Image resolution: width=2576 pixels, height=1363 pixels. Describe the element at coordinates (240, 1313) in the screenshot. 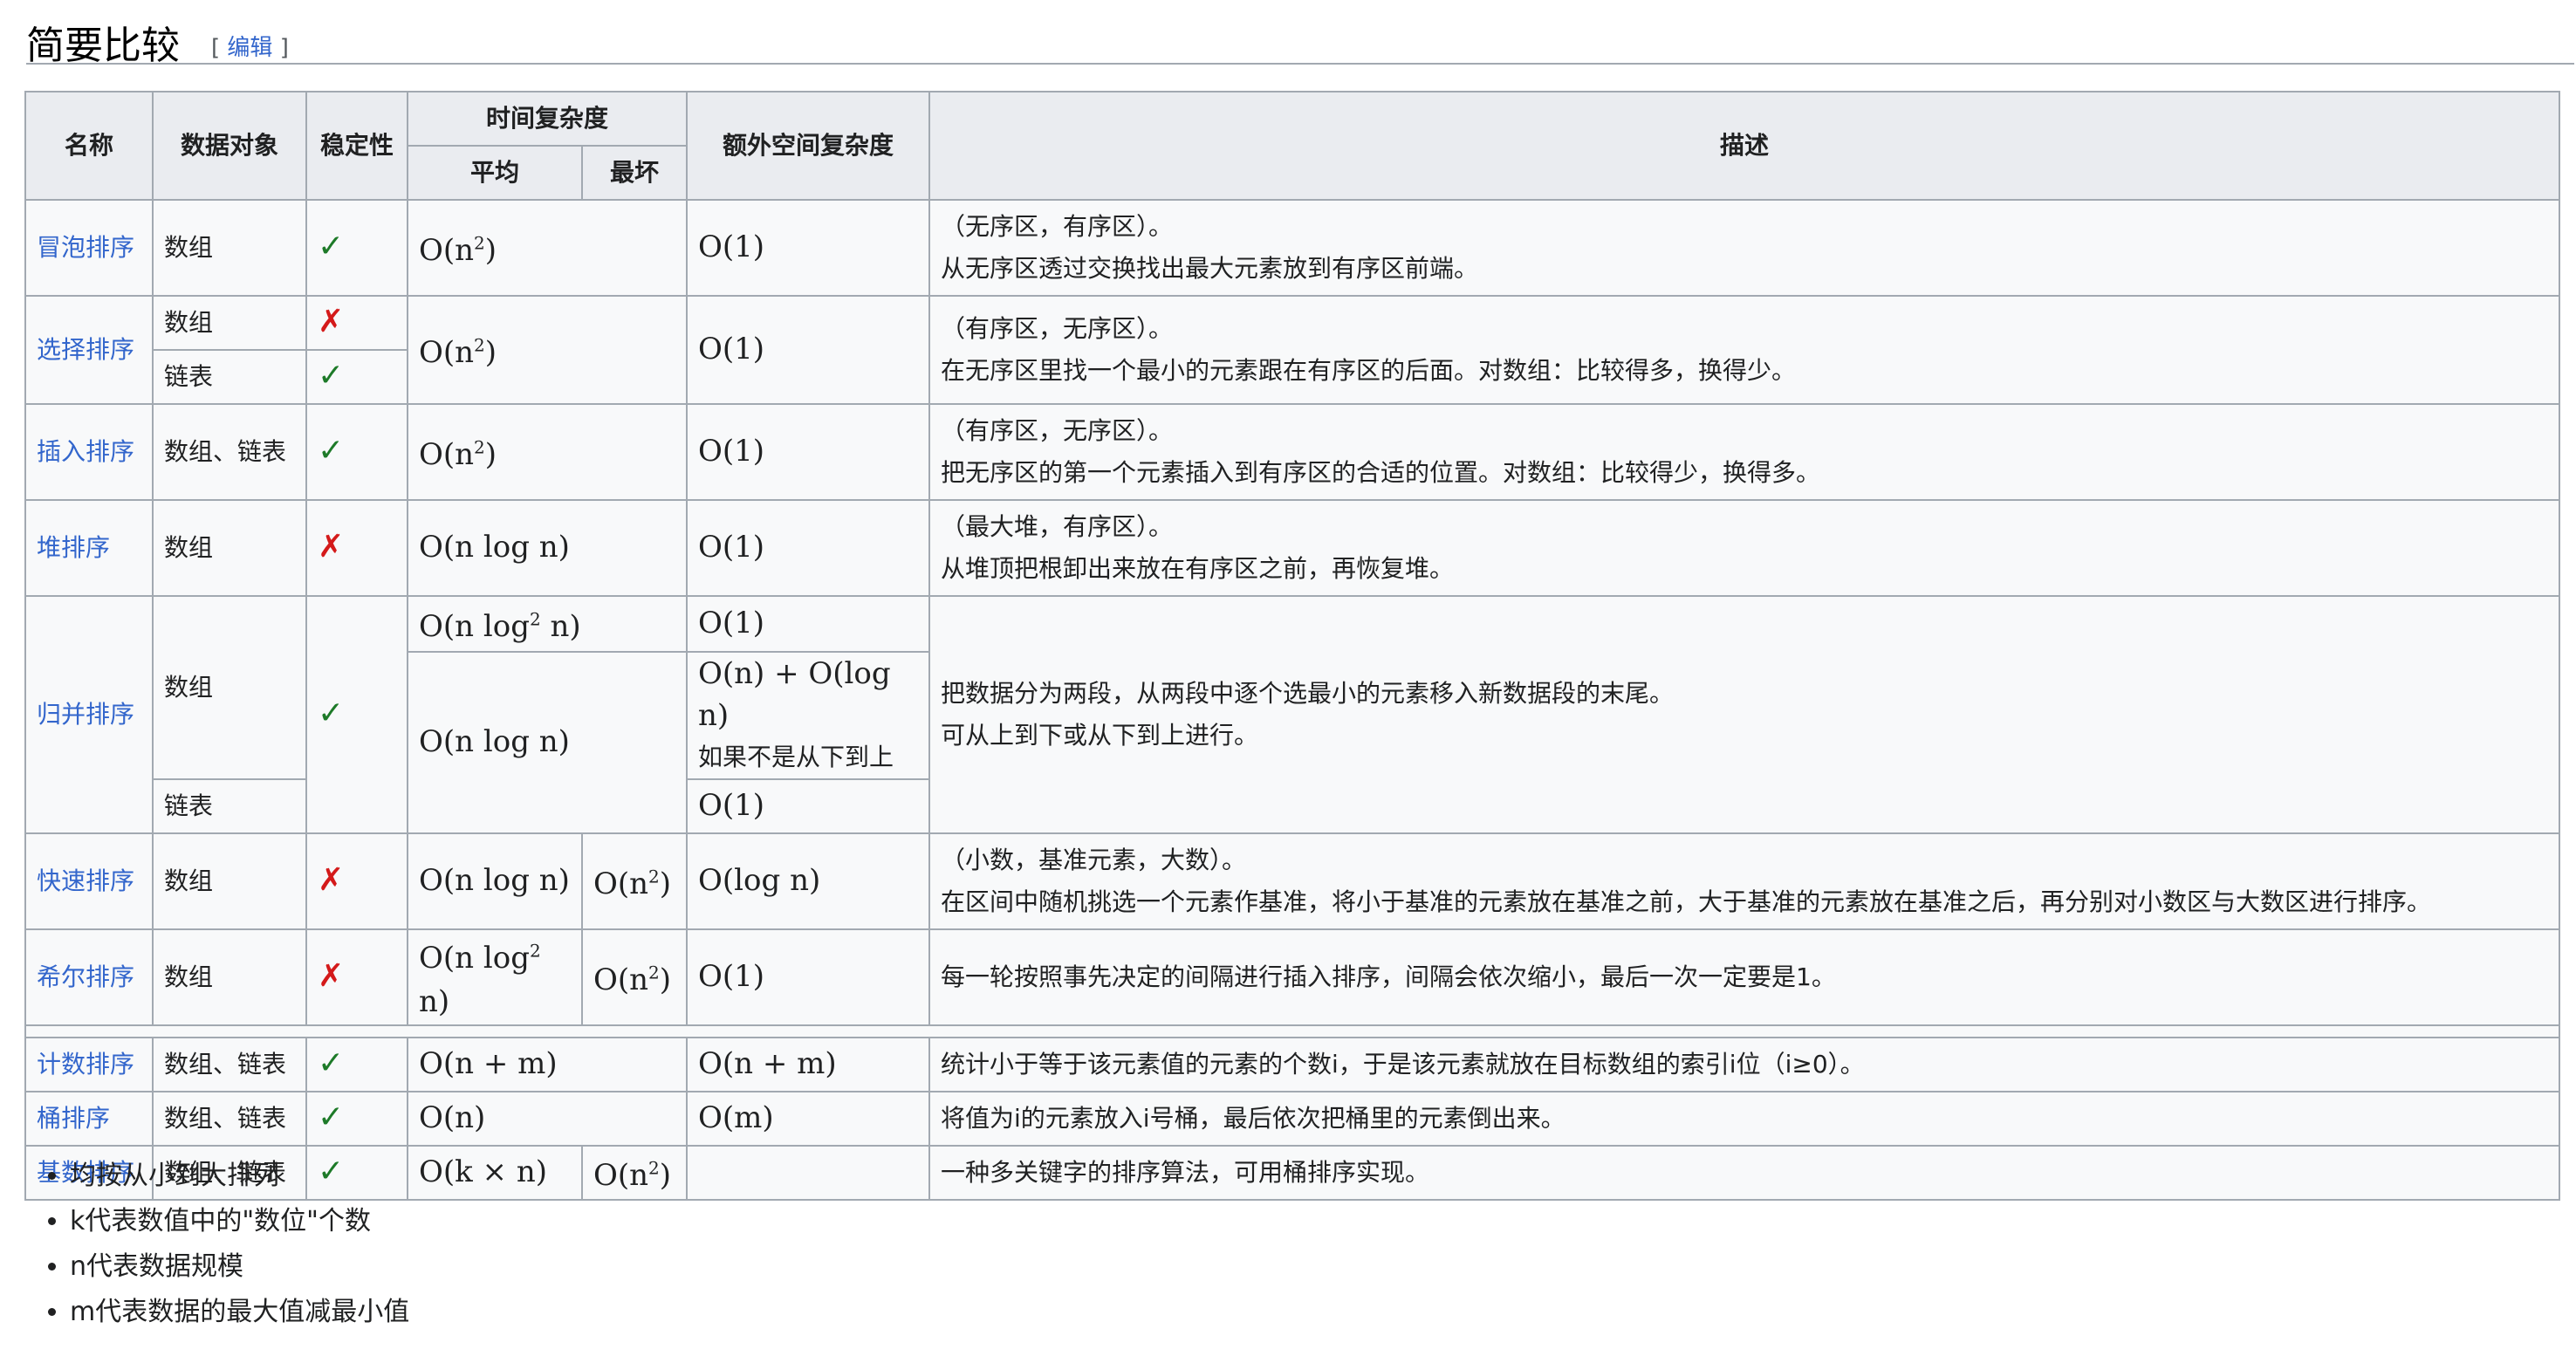

I see `list-item: m代表数据的最大值减最小值` at that location.